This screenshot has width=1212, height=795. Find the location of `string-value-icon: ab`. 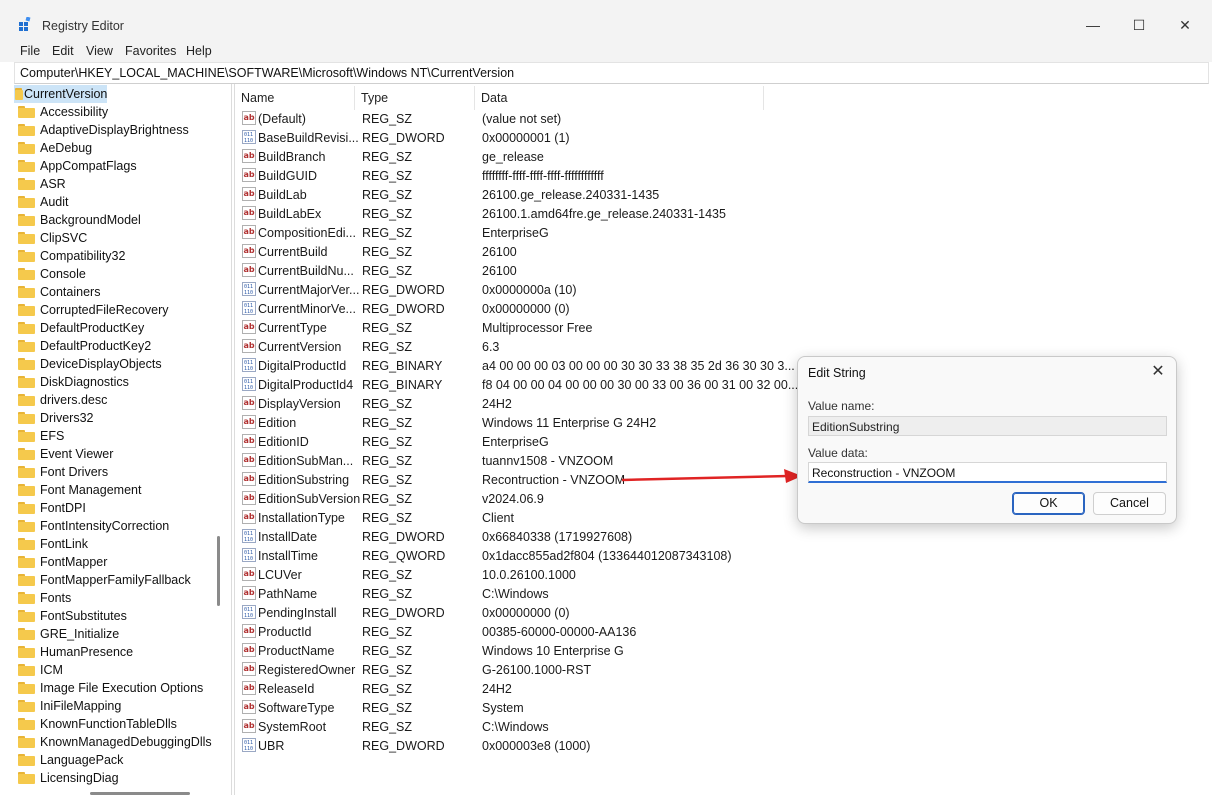

string-value-icon: ab is located at coordinates (249, 194).